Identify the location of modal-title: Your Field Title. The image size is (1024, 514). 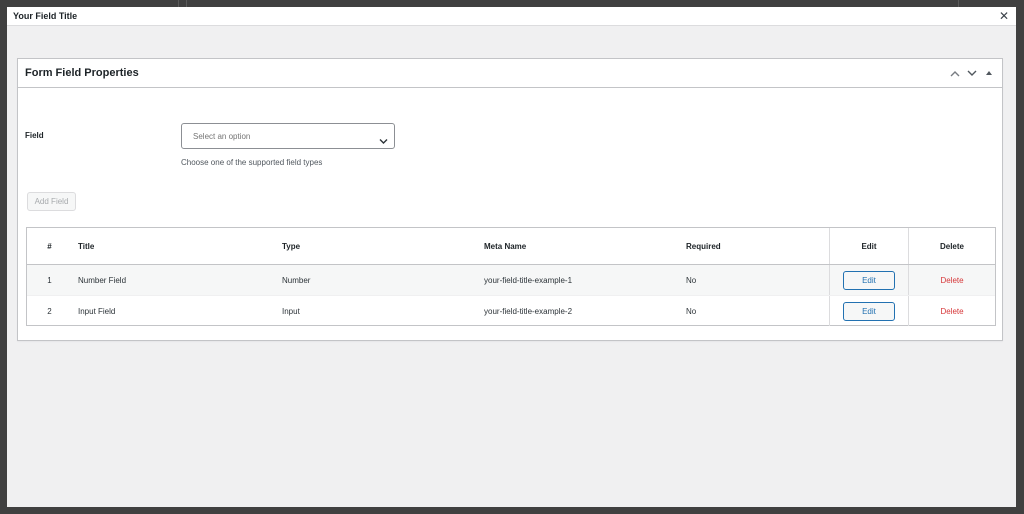
(45, 16).